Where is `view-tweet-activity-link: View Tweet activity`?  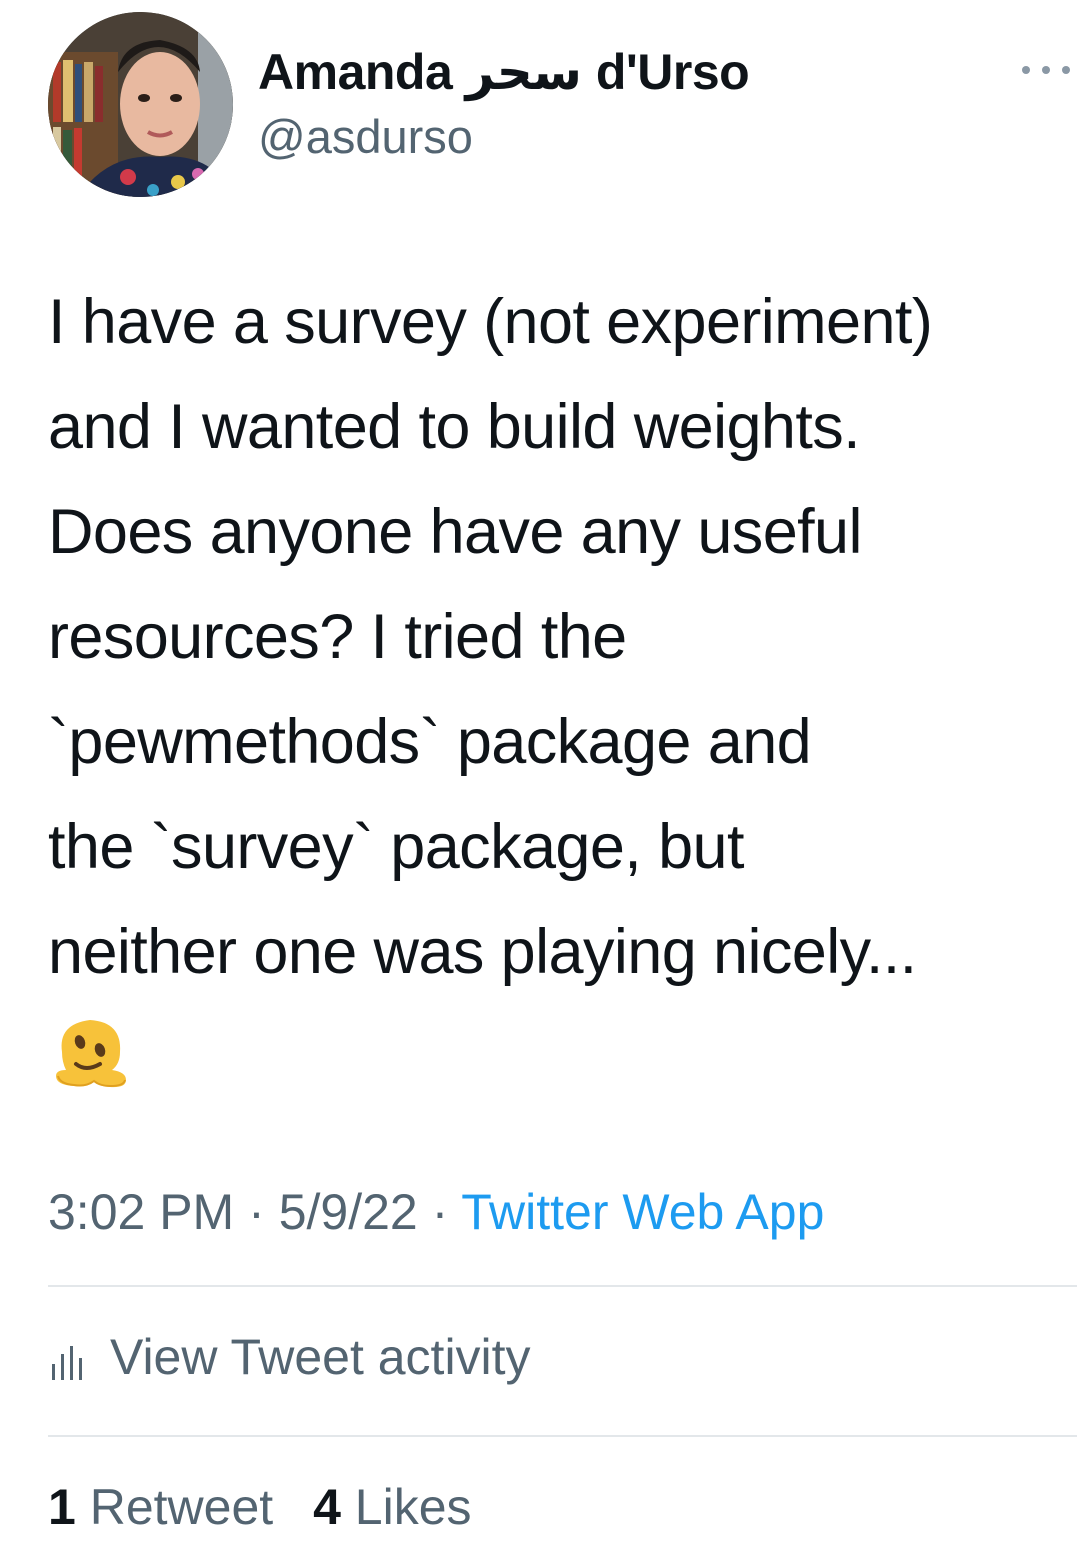
view-tweet-activity-link: View Tweet activity is located at coordinates (289, 1357).